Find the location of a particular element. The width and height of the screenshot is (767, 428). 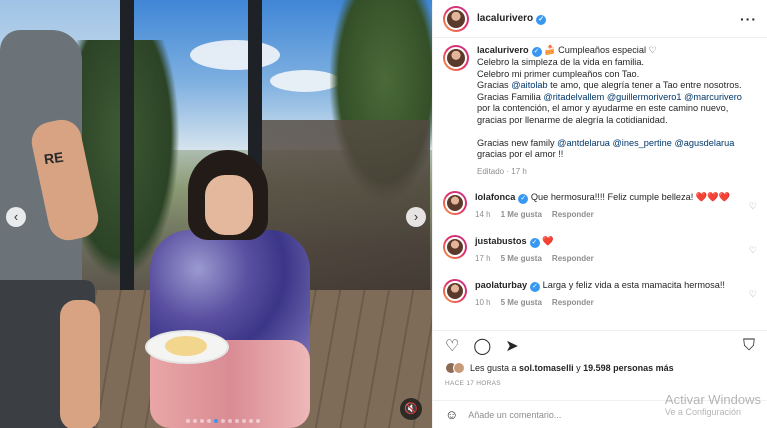

share-icon: ➤ is located at coordinates (511, 346).